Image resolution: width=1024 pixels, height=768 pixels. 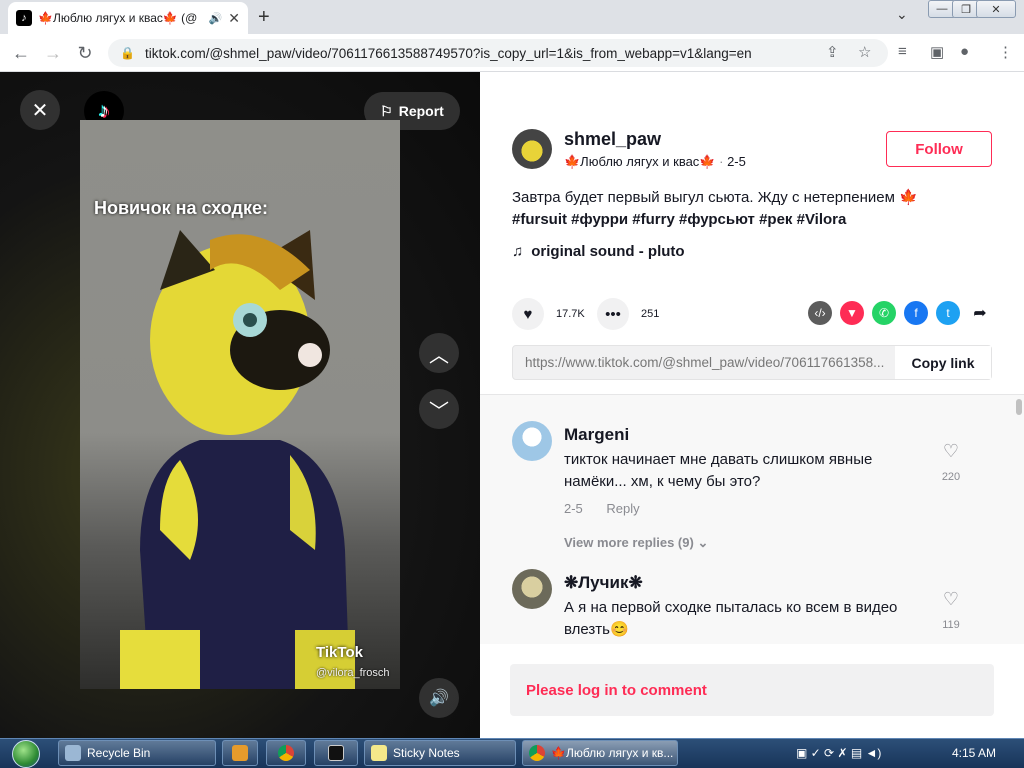 I want to click on login-to-comment: Please log in to comment, so click(x=752, y=690).